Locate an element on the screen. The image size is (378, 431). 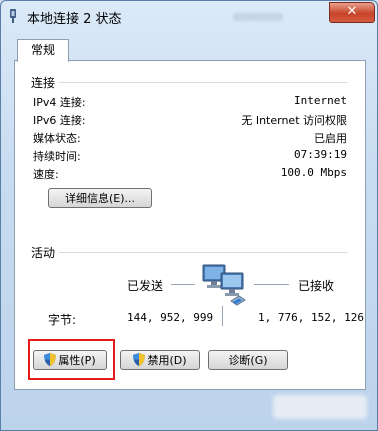
bytes-label: 字节: is located at coordinates (62, 320).